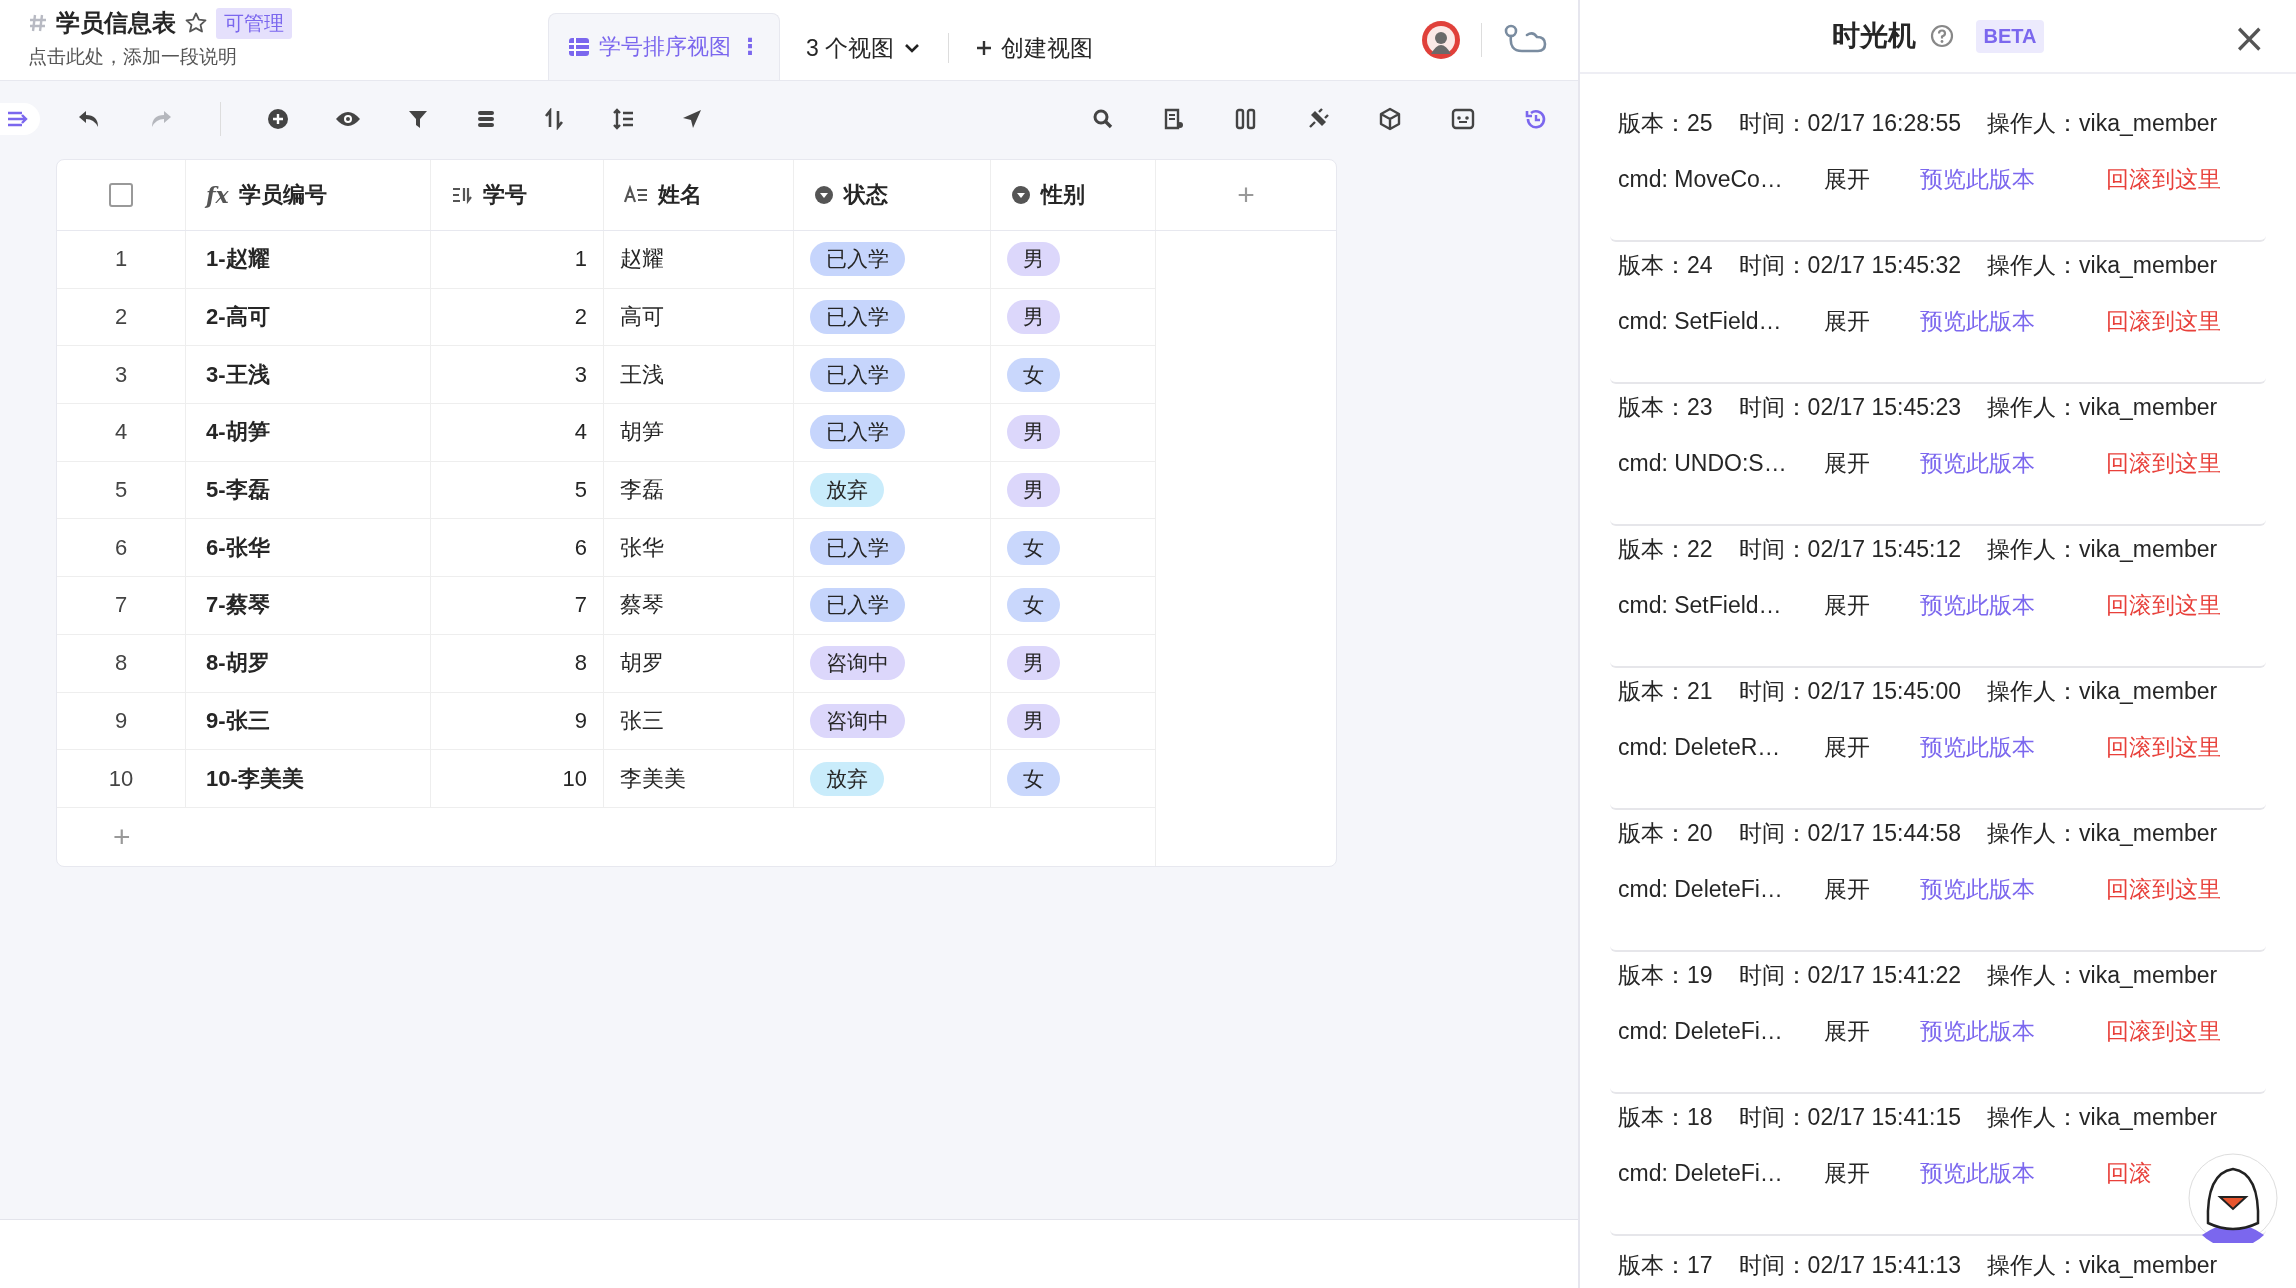  What do you see at coordinates (580, 605) in the screenshot?
I see `table-cell: 7` at bounding box center [580, 605].